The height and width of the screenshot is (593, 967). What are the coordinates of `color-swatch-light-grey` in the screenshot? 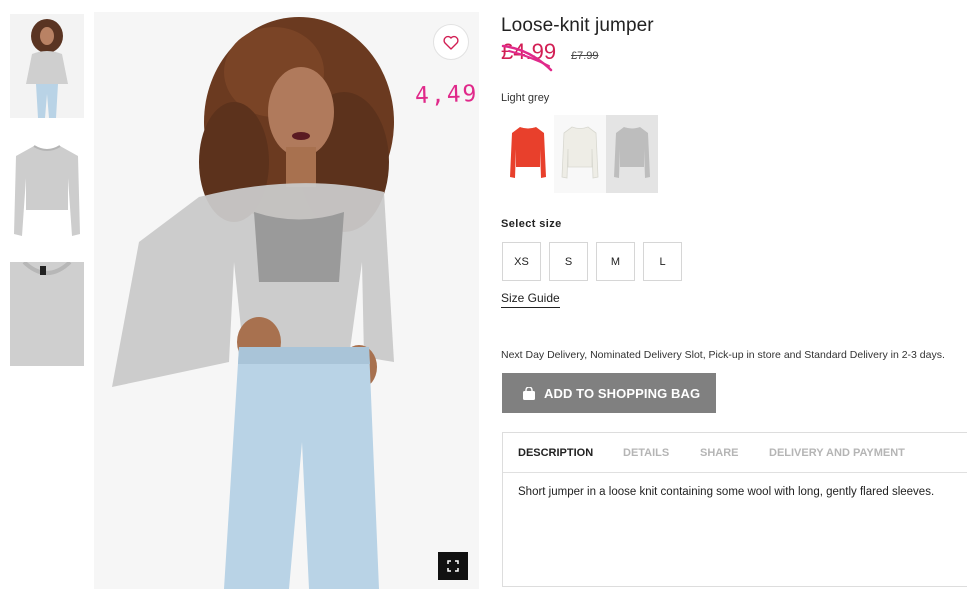 It's located at (632, 154).